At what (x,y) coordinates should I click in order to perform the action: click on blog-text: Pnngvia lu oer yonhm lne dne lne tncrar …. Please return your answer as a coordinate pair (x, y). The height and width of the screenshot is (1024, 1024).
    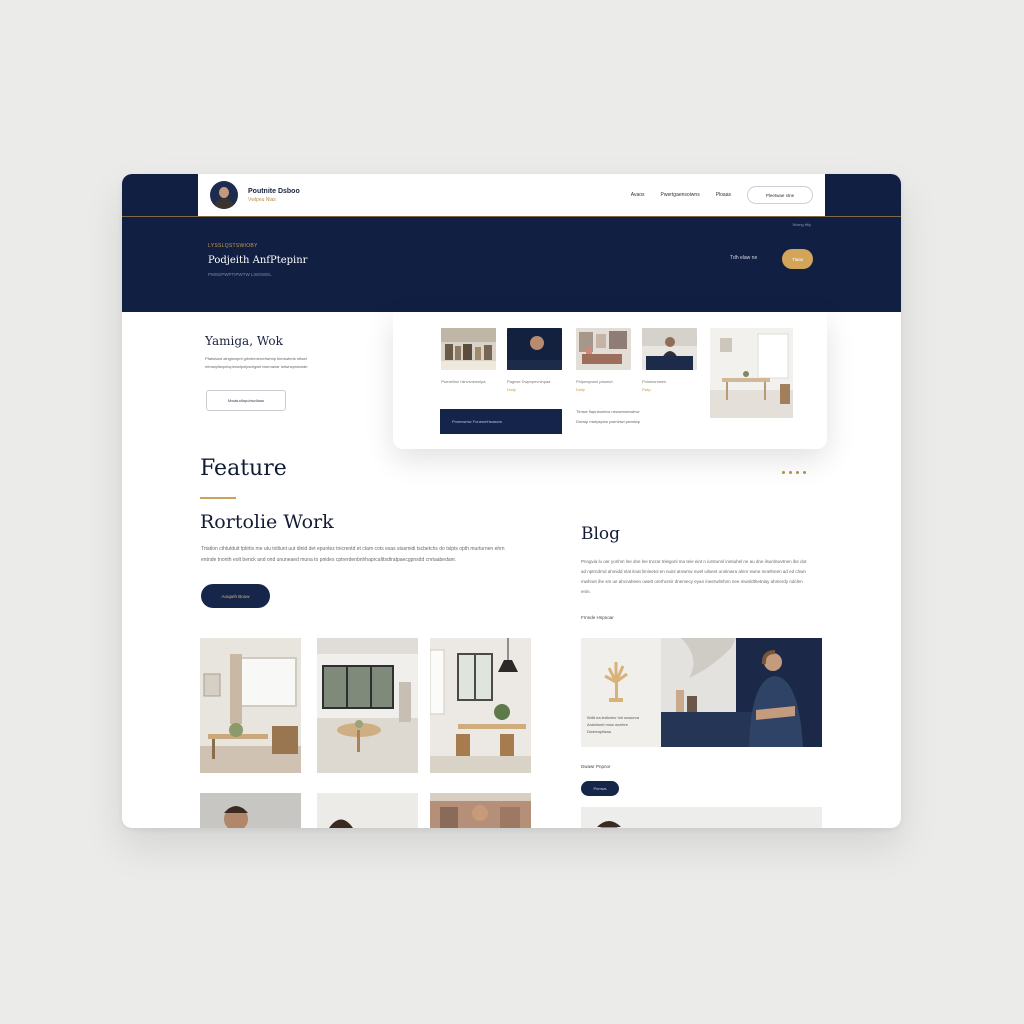
    Looking at the image, I should click on (694, 576).